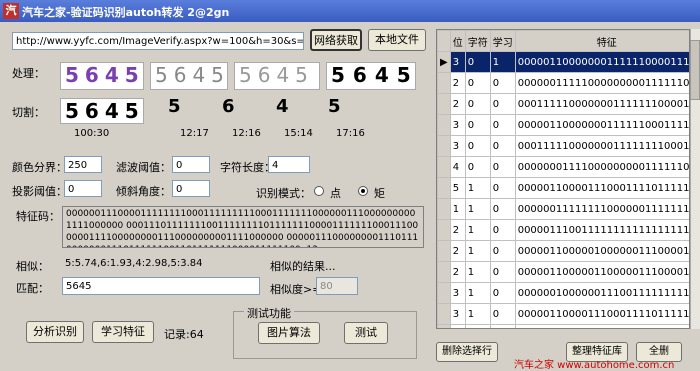 The width and height of the screenshot is (700, 371). What do you see at coordinates (92, 133) in the screenshot?
I see `time-0: 100:30` at bounding box center [92, 133].